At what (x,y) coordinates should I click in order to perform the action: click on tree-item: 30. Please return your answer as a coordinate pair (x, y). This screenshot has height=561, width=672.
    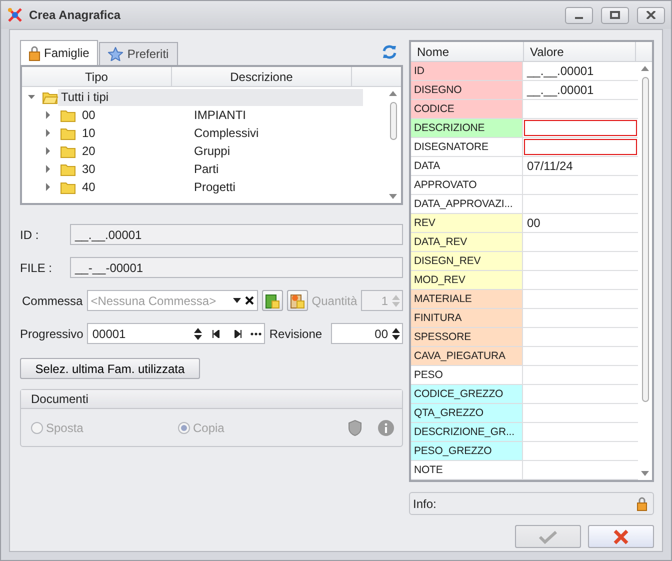
    Looking at the image, I should click on (89, 169).